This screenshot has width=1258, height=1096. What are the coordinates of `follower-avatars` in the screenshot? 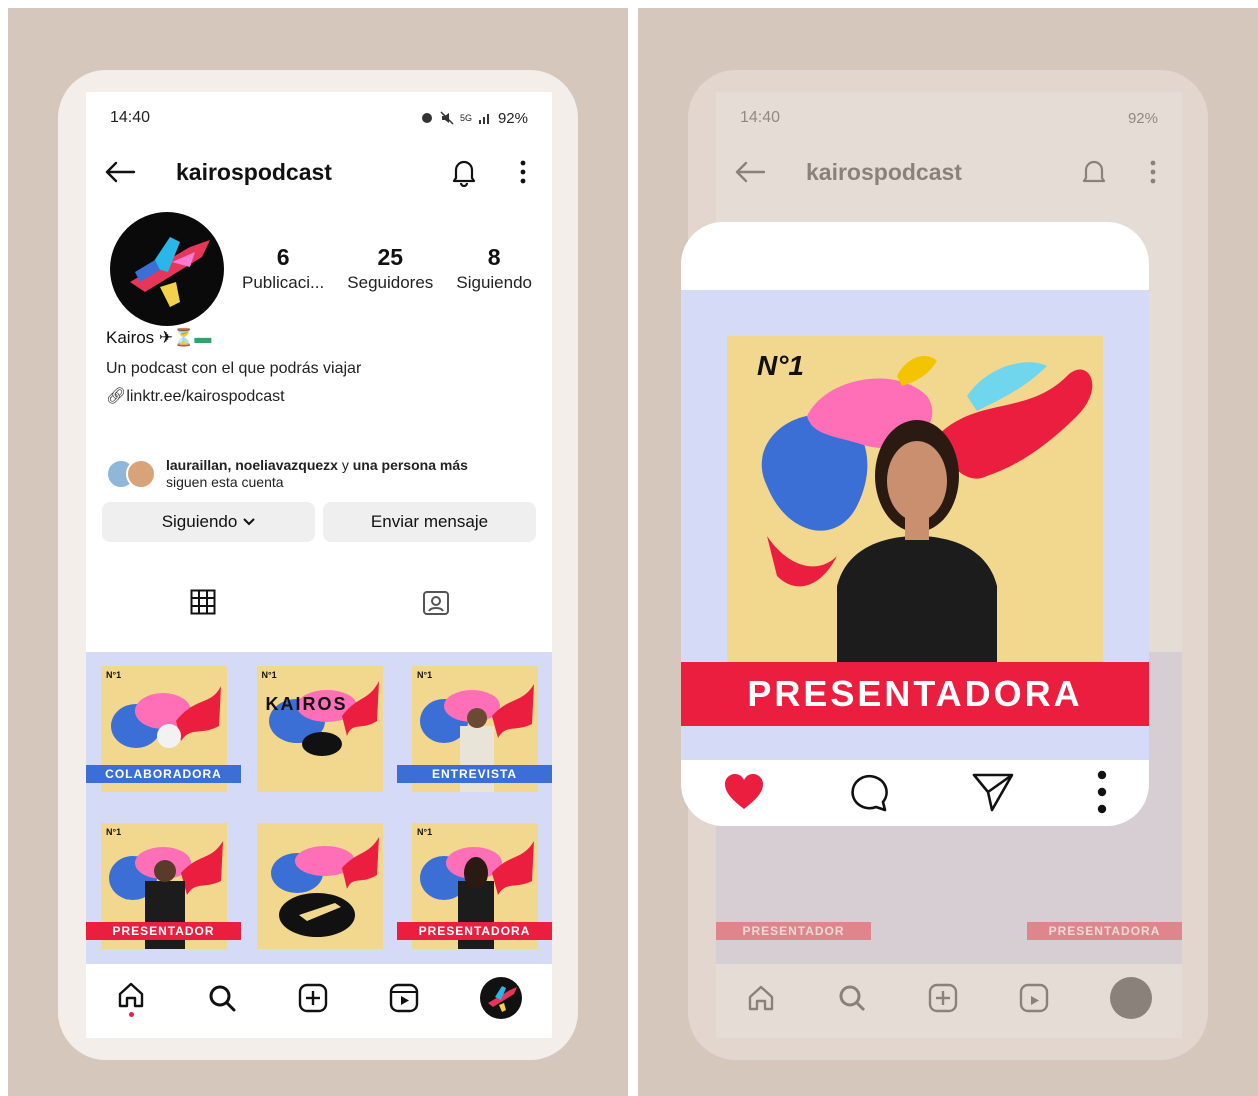 It's located at (131, 474).